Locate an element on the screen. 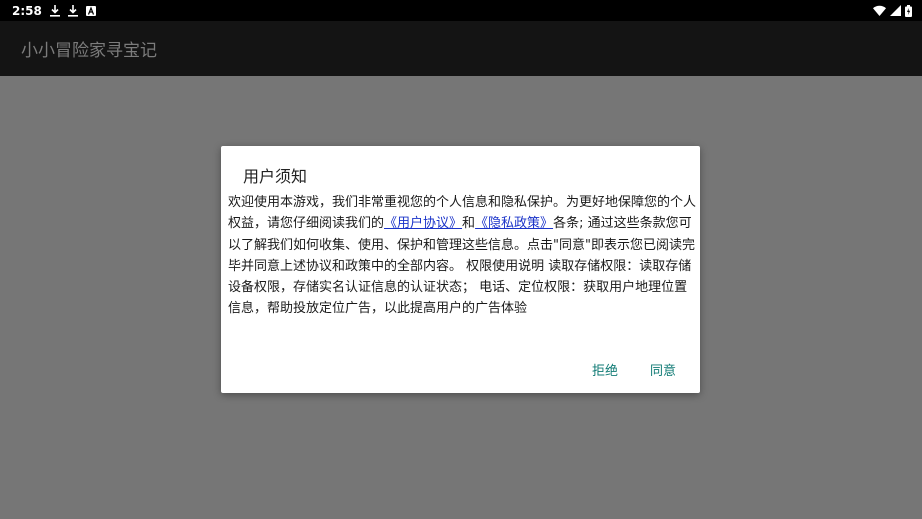 This screenshot has height=519, width=922. body-text: 和 is located at coordinates (469, 224).